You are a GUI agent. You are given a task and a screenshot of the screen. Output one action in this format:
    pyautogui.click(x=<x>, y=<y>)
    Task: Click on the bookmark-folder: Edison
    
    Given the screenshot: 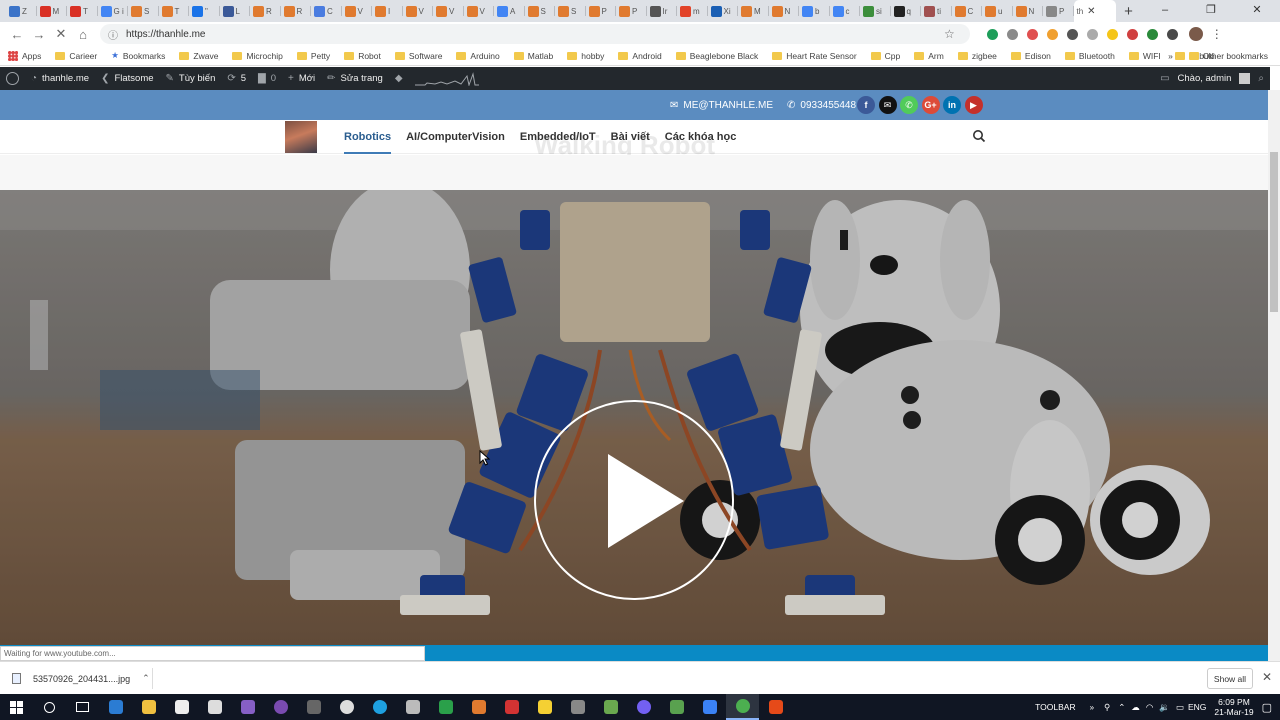 What is the action you would take?
    pyautogui.click(x=1030, y=56)
    